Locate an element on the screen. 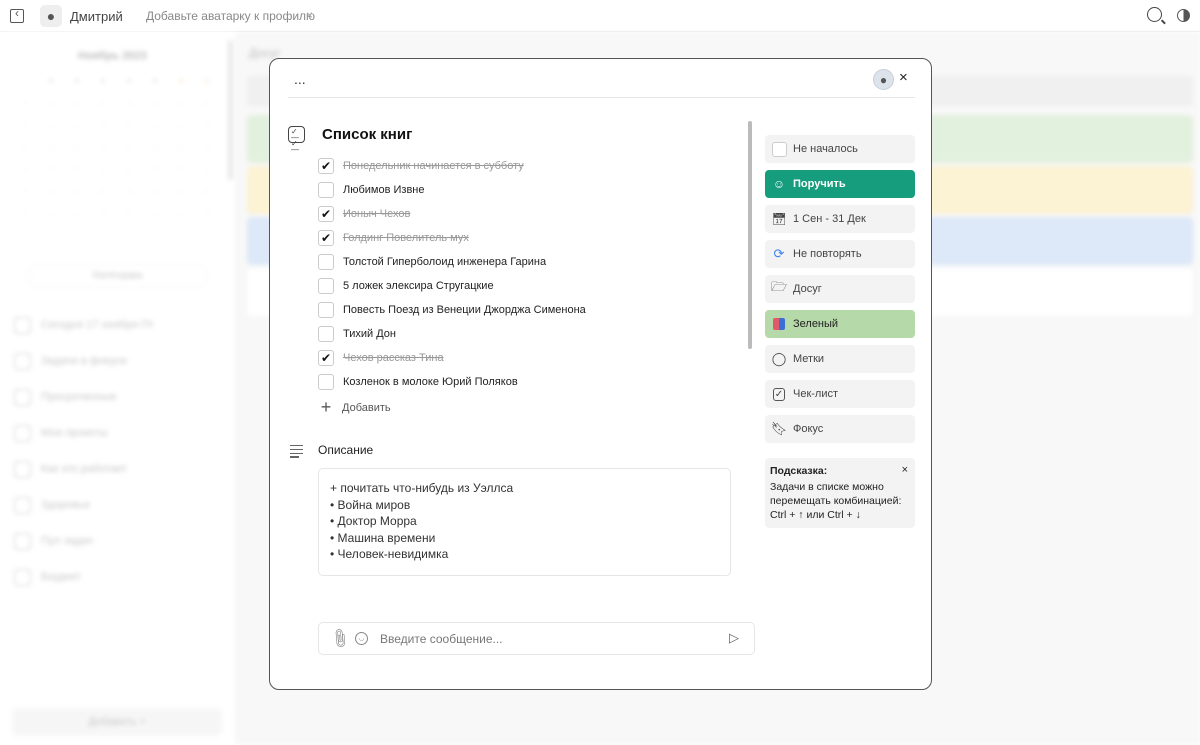 This screenshot has width=1200, height=745. folder-icon: 🗁︎ is located at coordinates (779, 286).